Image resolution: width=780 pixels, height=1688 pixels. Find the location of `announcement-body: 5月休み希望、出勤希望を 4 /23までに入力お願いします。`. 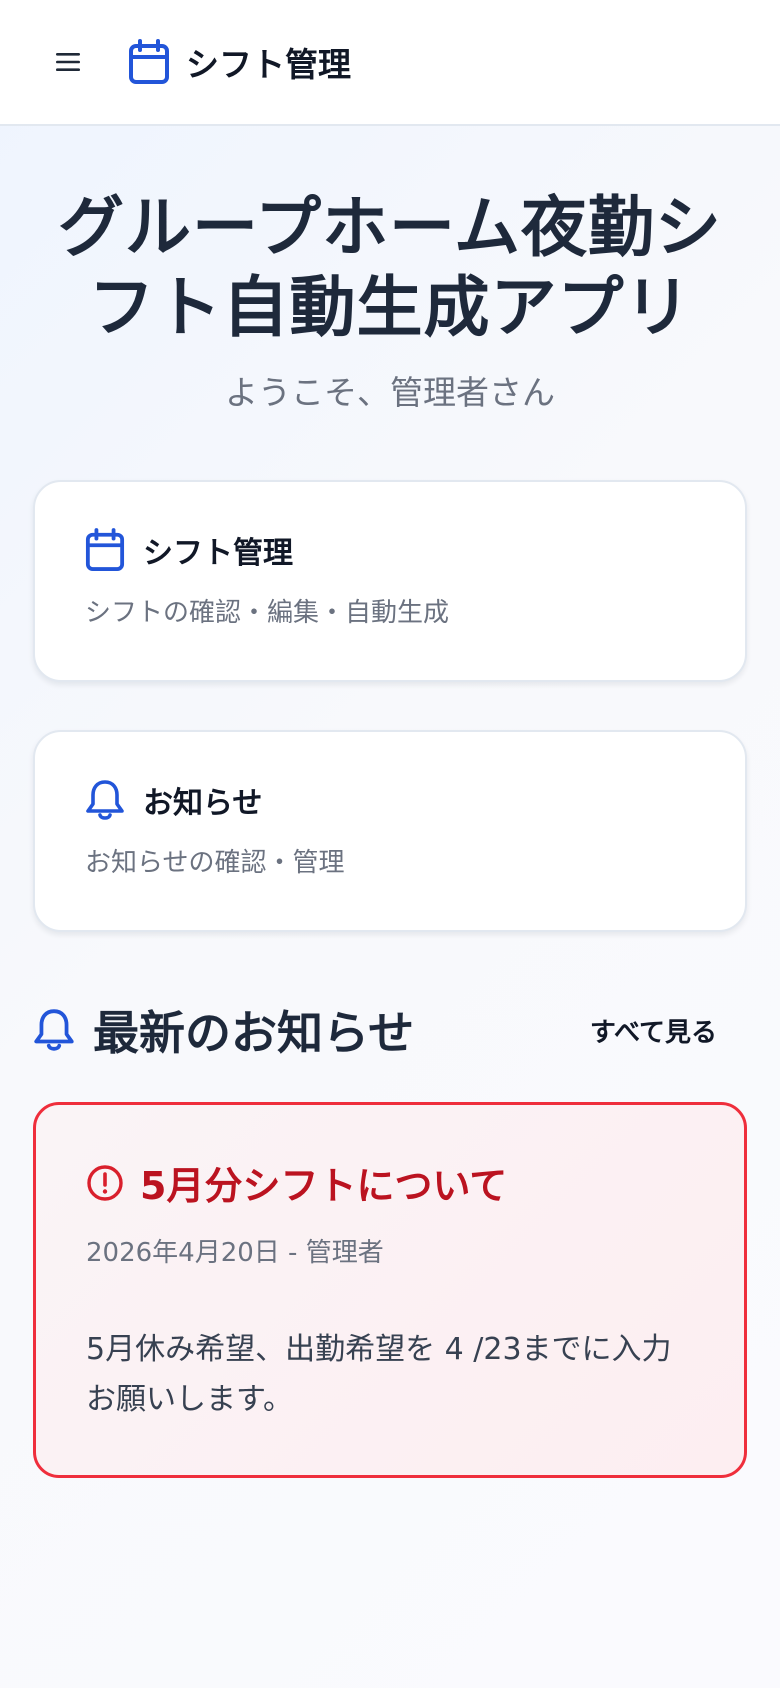

announcement-body: 5月休み希望、出勤希望を 4 /23までに入力お願いします。 is located at coordinates (379, 1374).